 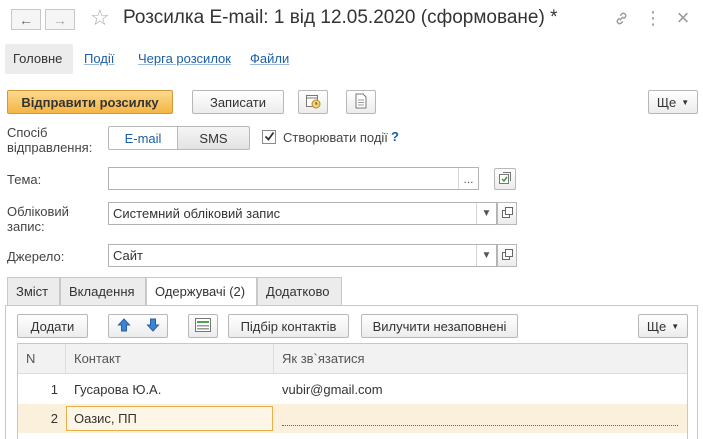 I want to click on subject-label: Тема:, so click(x=24, y=179).